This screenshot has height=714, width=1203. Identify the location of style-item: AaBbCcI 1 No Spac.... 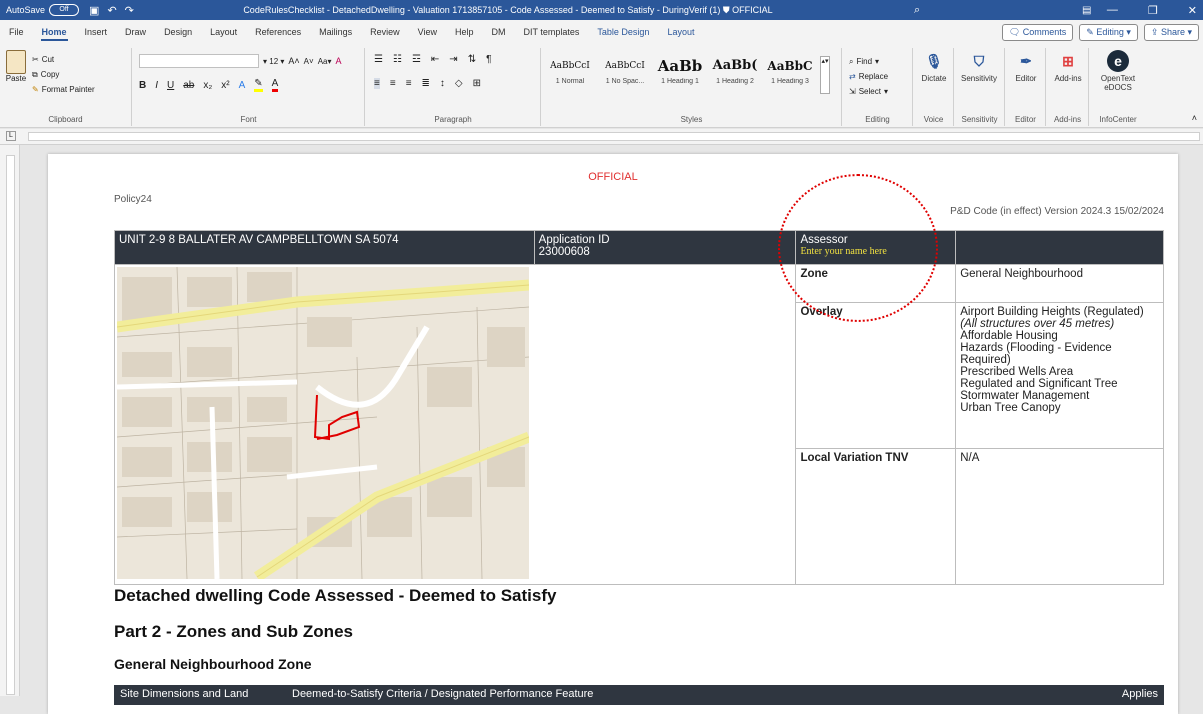
(625, 76).